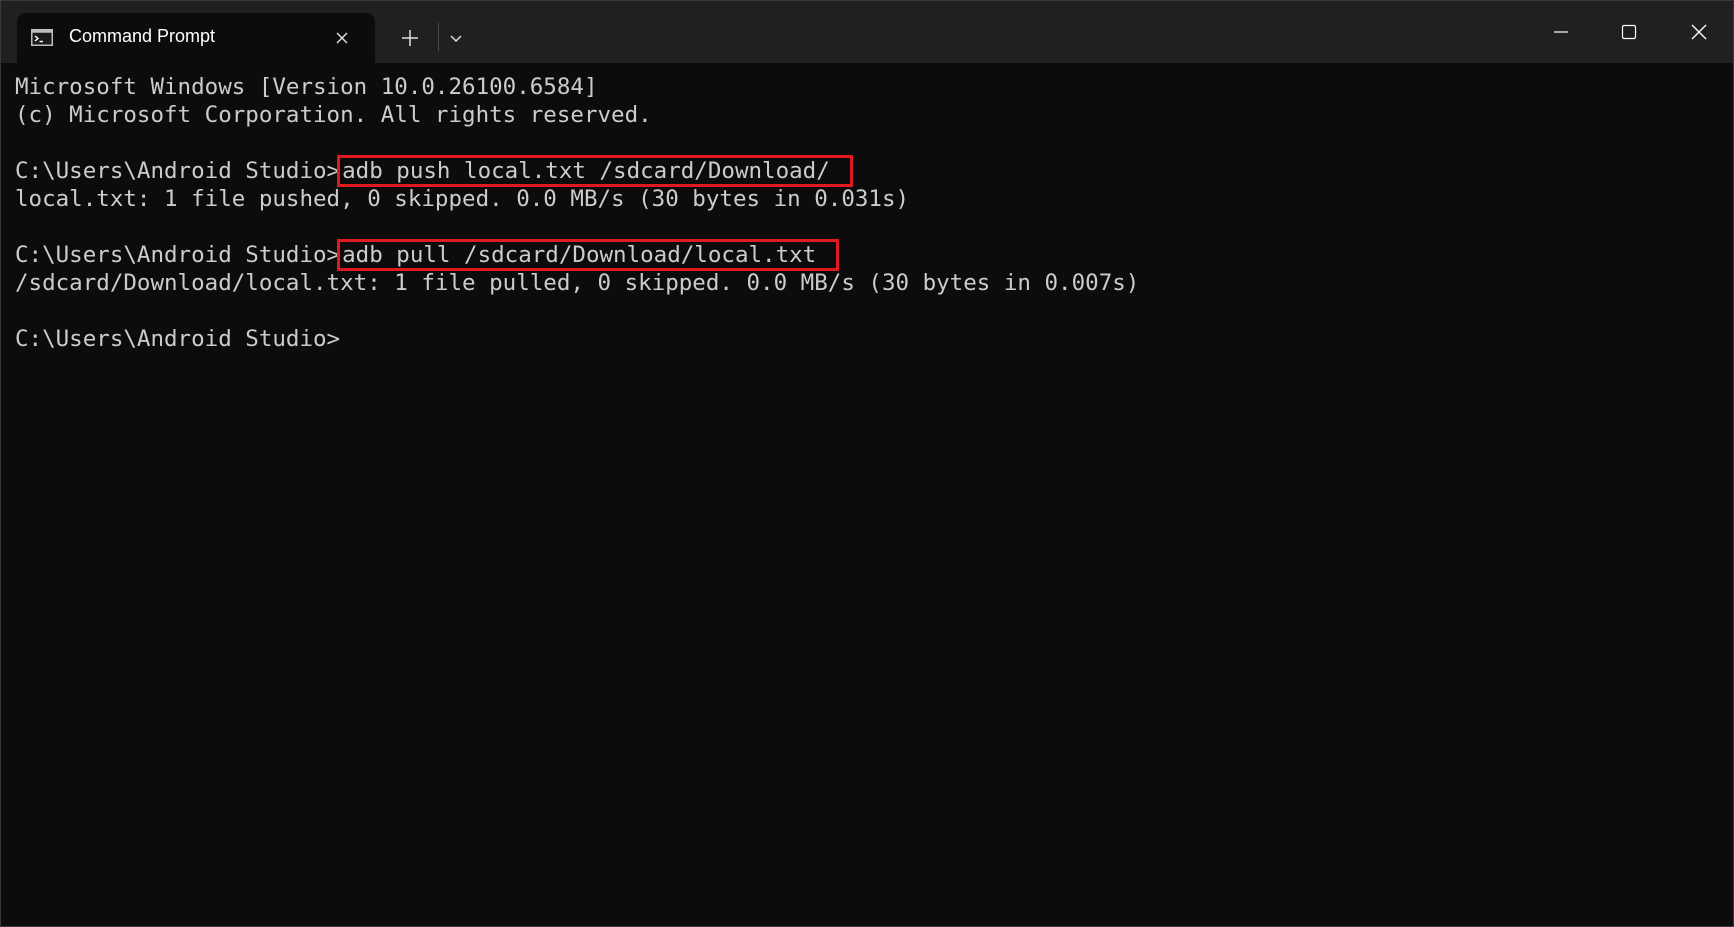 This screenshot has height=927, width=1734. I want to click on close-icon, so click(1699, 32).